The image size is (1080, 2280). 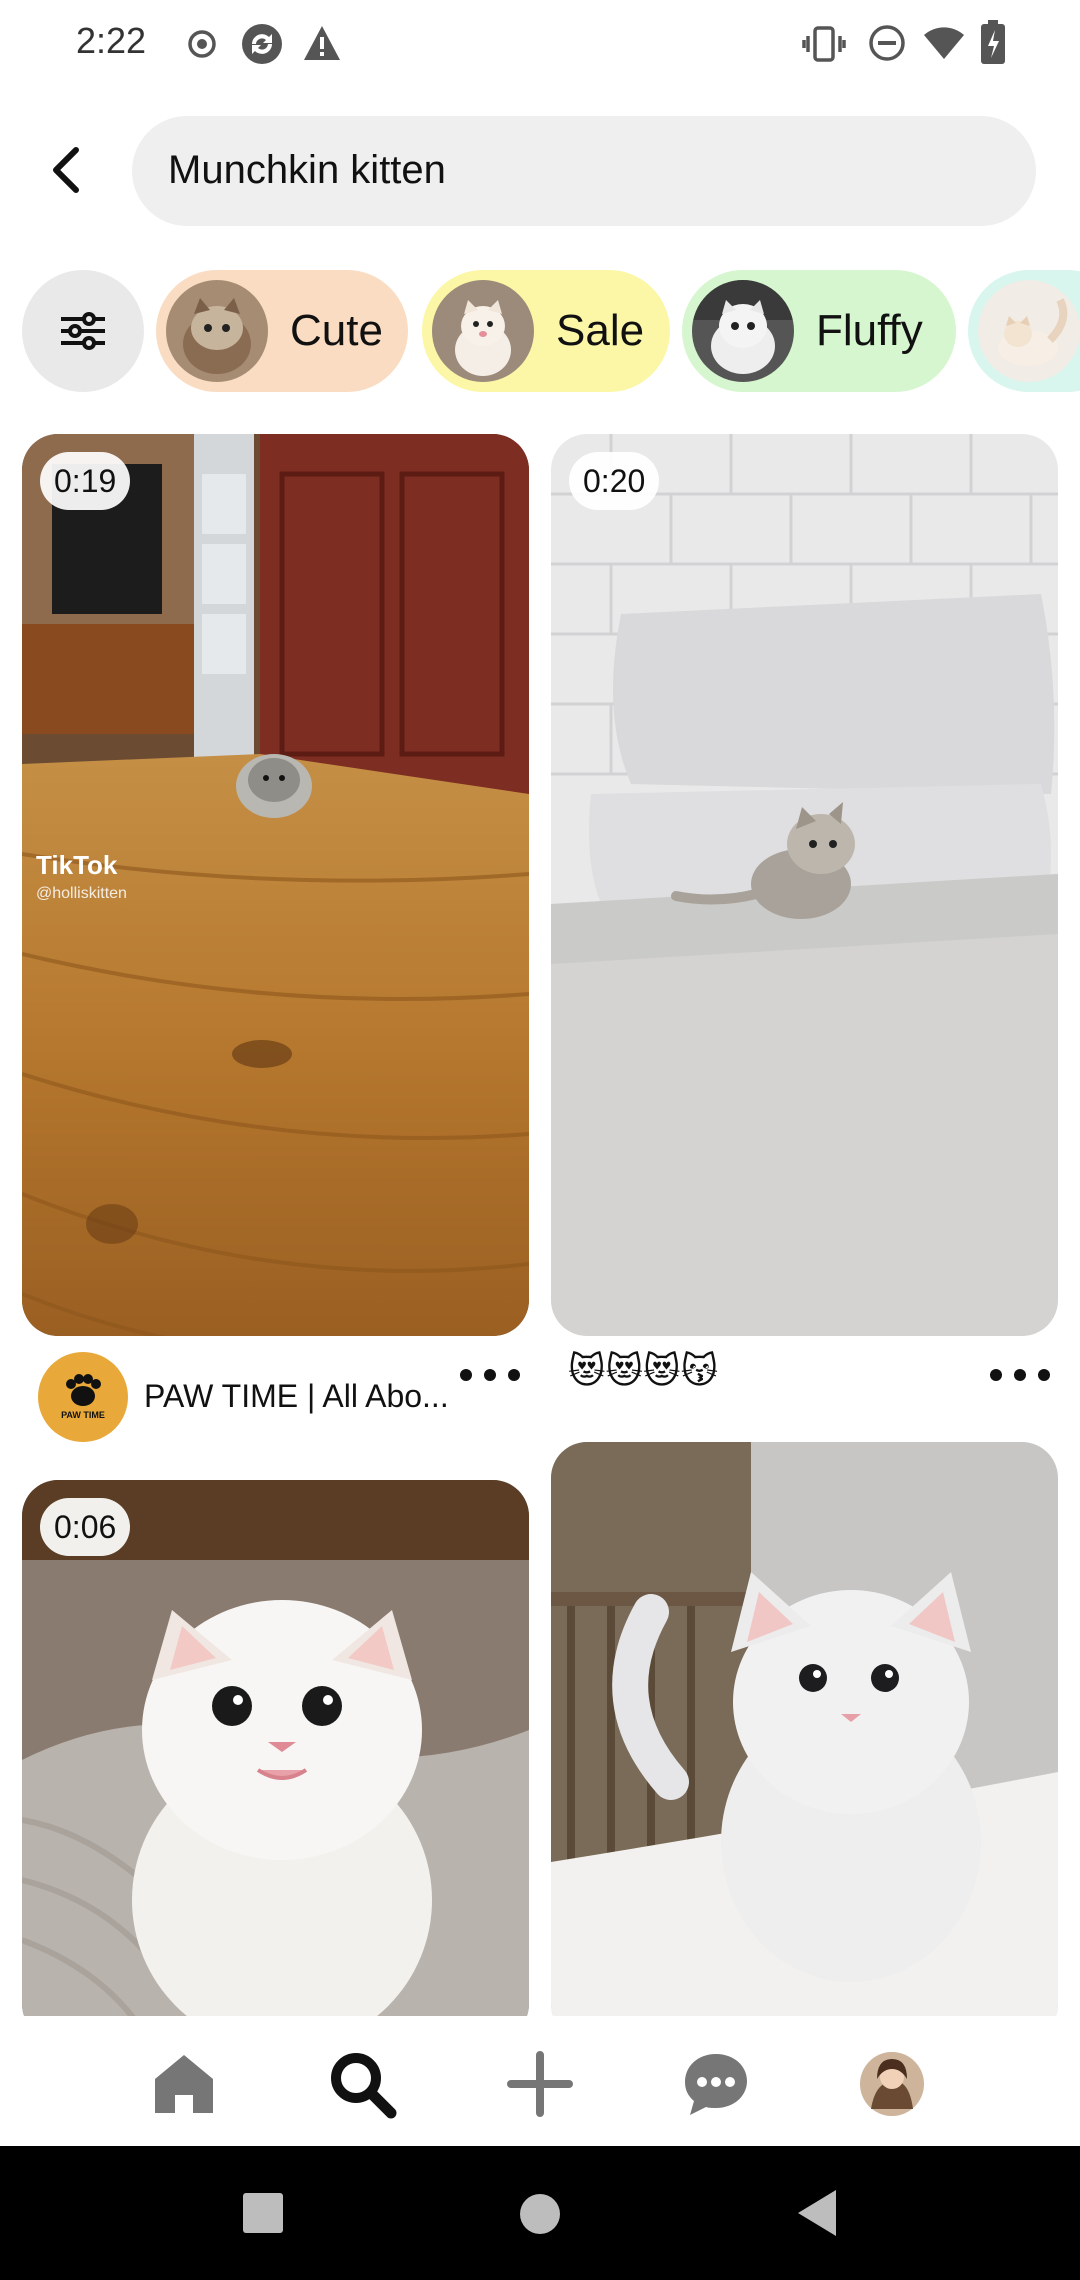 I want to click on sync-icon, so click(x=262, y=46).